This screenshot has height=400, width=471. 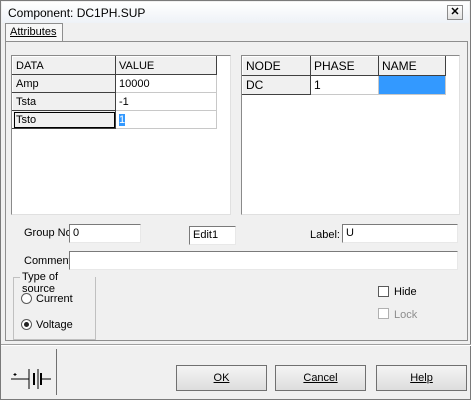 I want to click on ok-button-label: OK, so click(x=221, y=378).